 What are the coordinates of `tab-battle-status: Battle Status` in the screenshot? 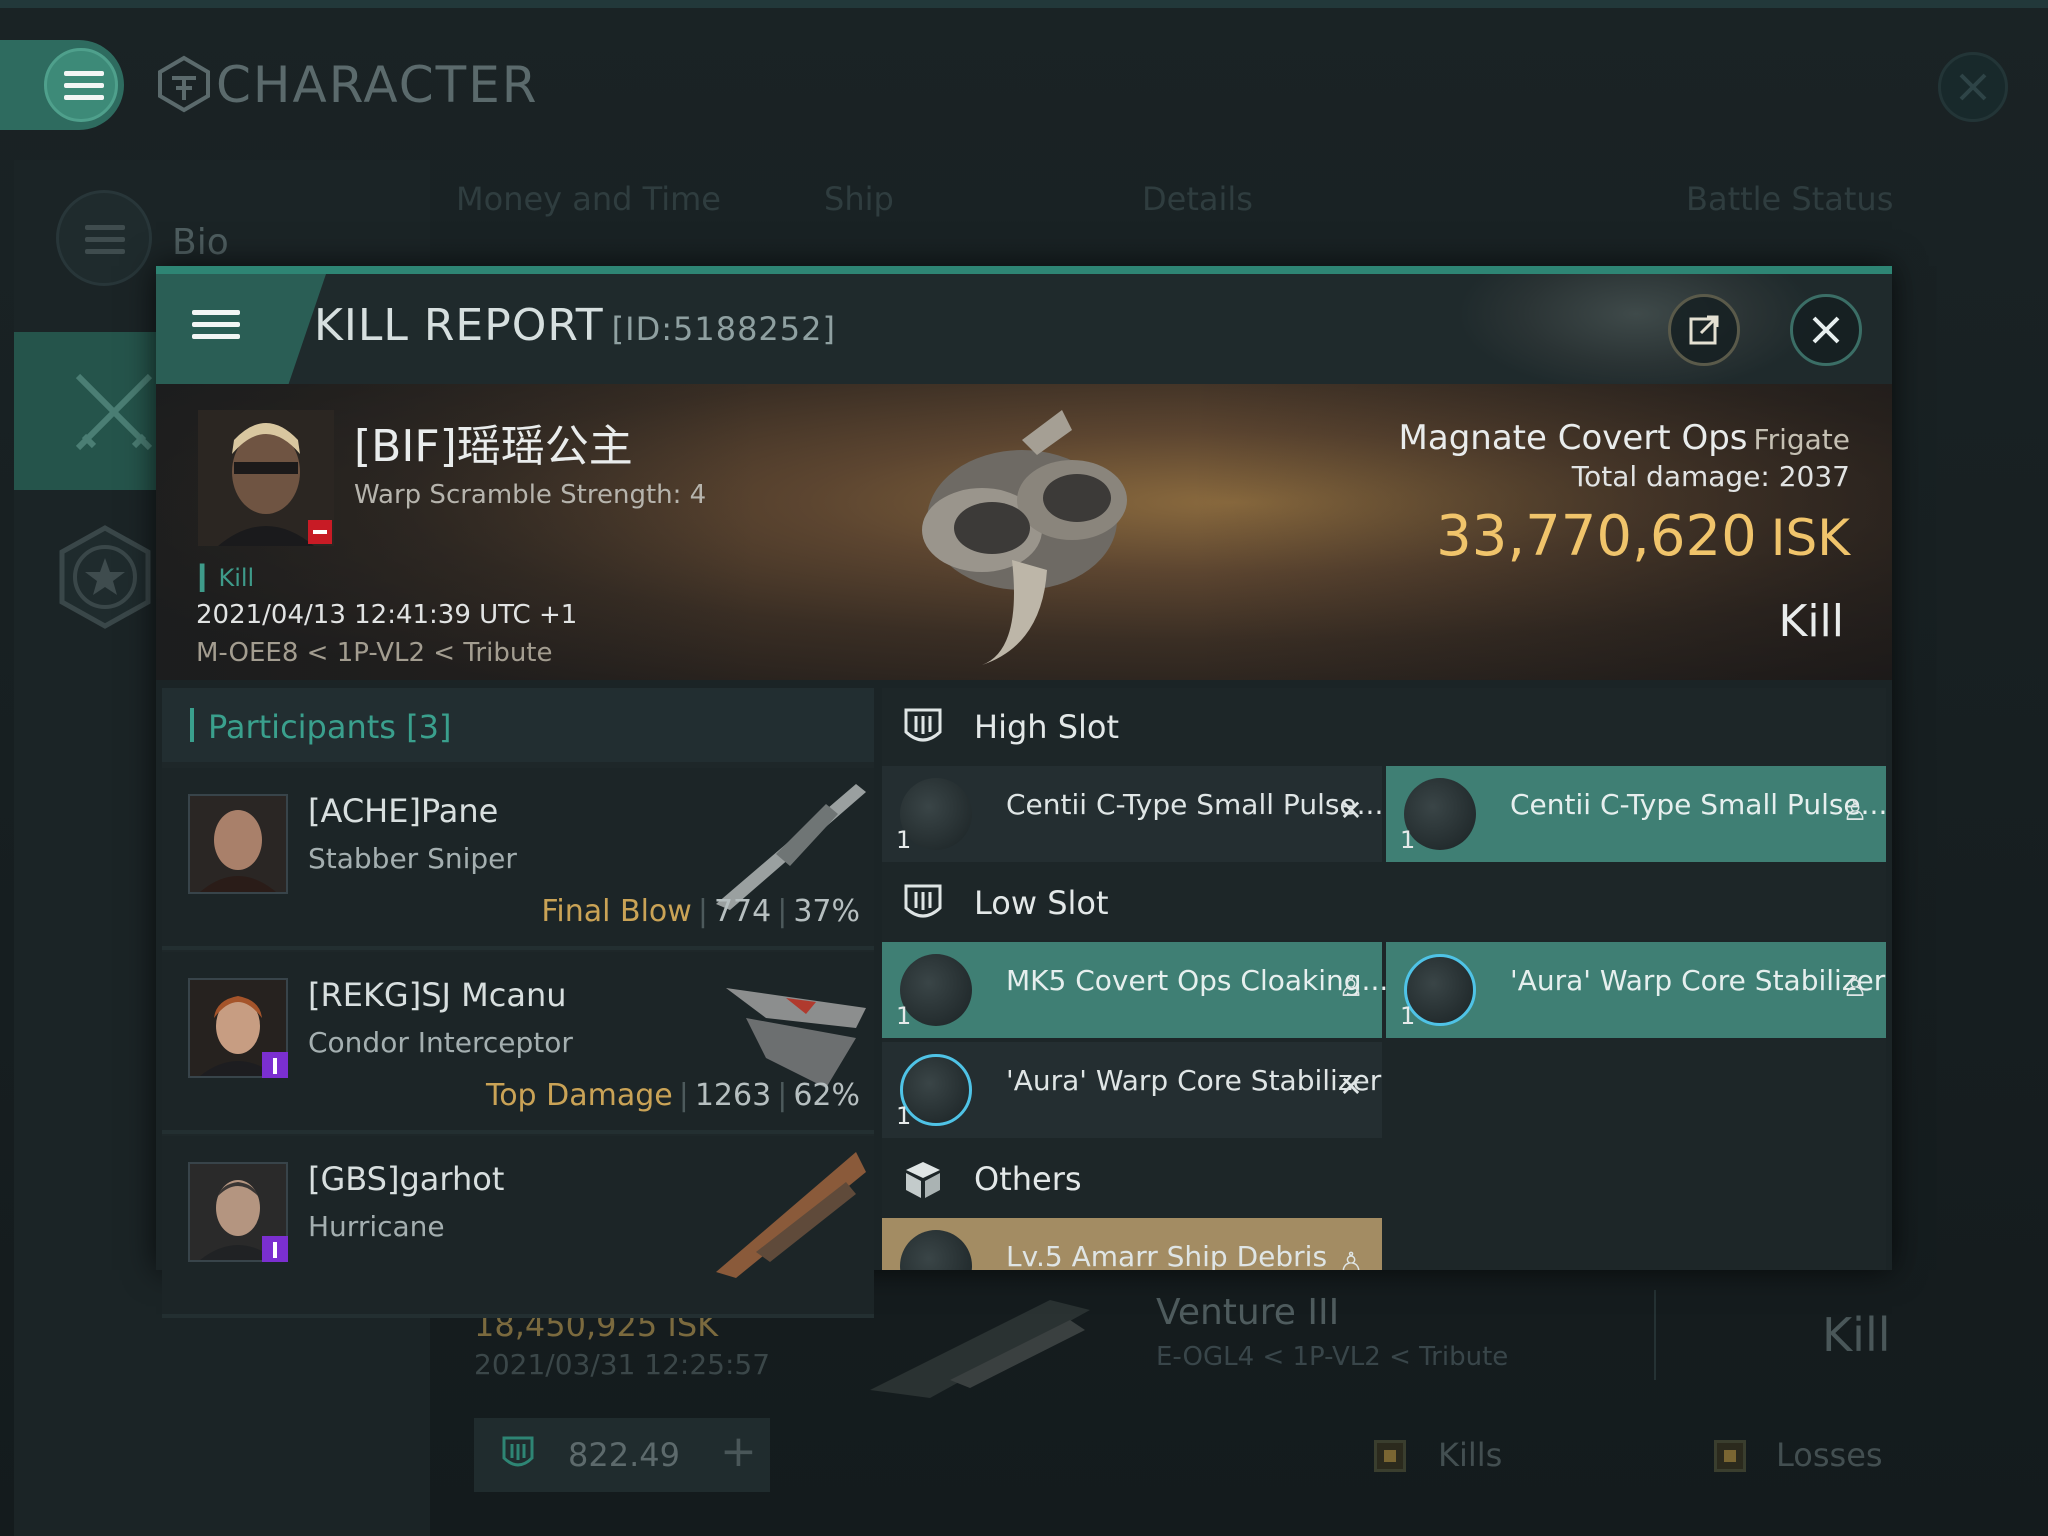 It's located at (1789, 199).